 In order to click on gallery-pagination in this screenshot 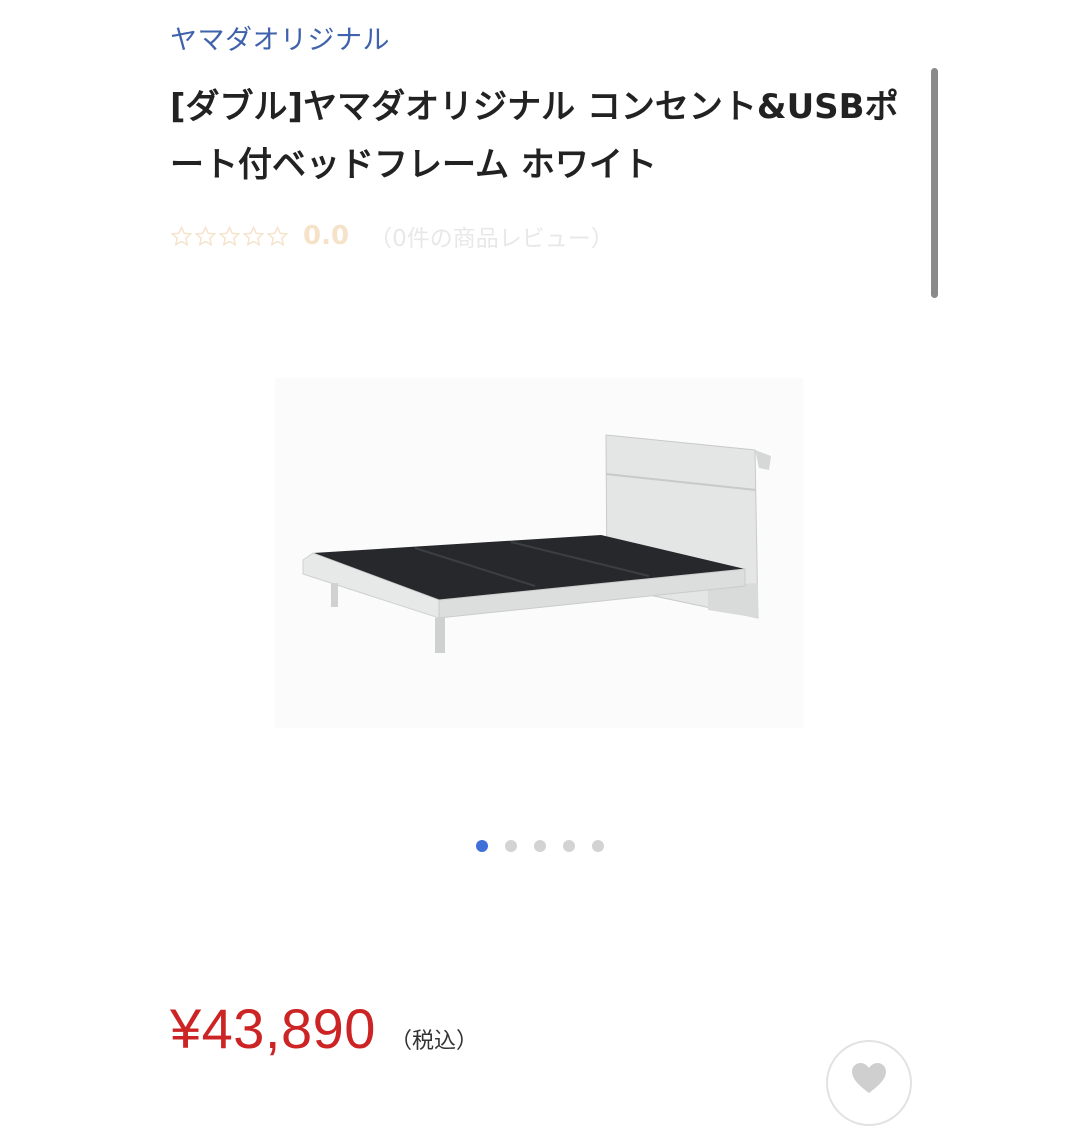, I will do `click(540, 846)`.